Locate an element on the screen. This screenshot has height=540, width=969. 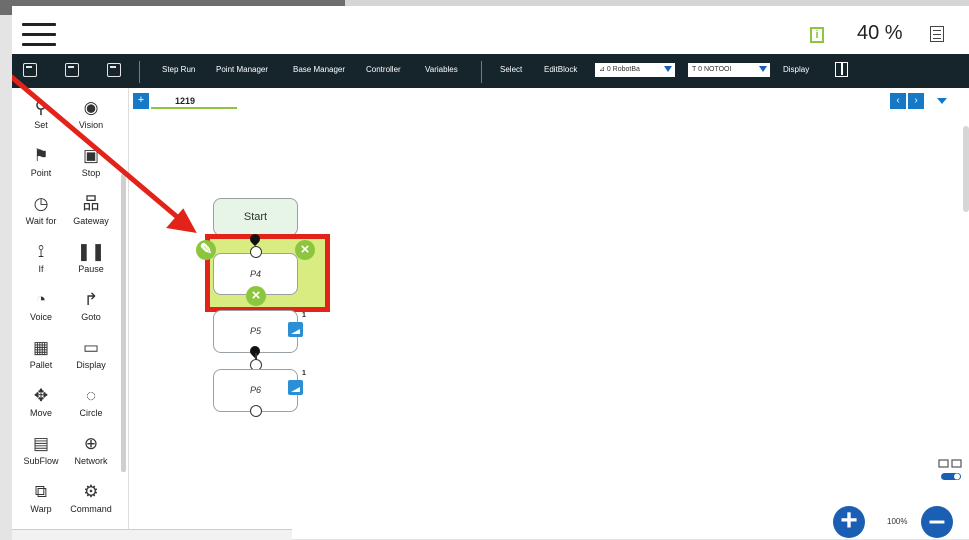
zoom-out-button: – is located at coordinates (937, 522).